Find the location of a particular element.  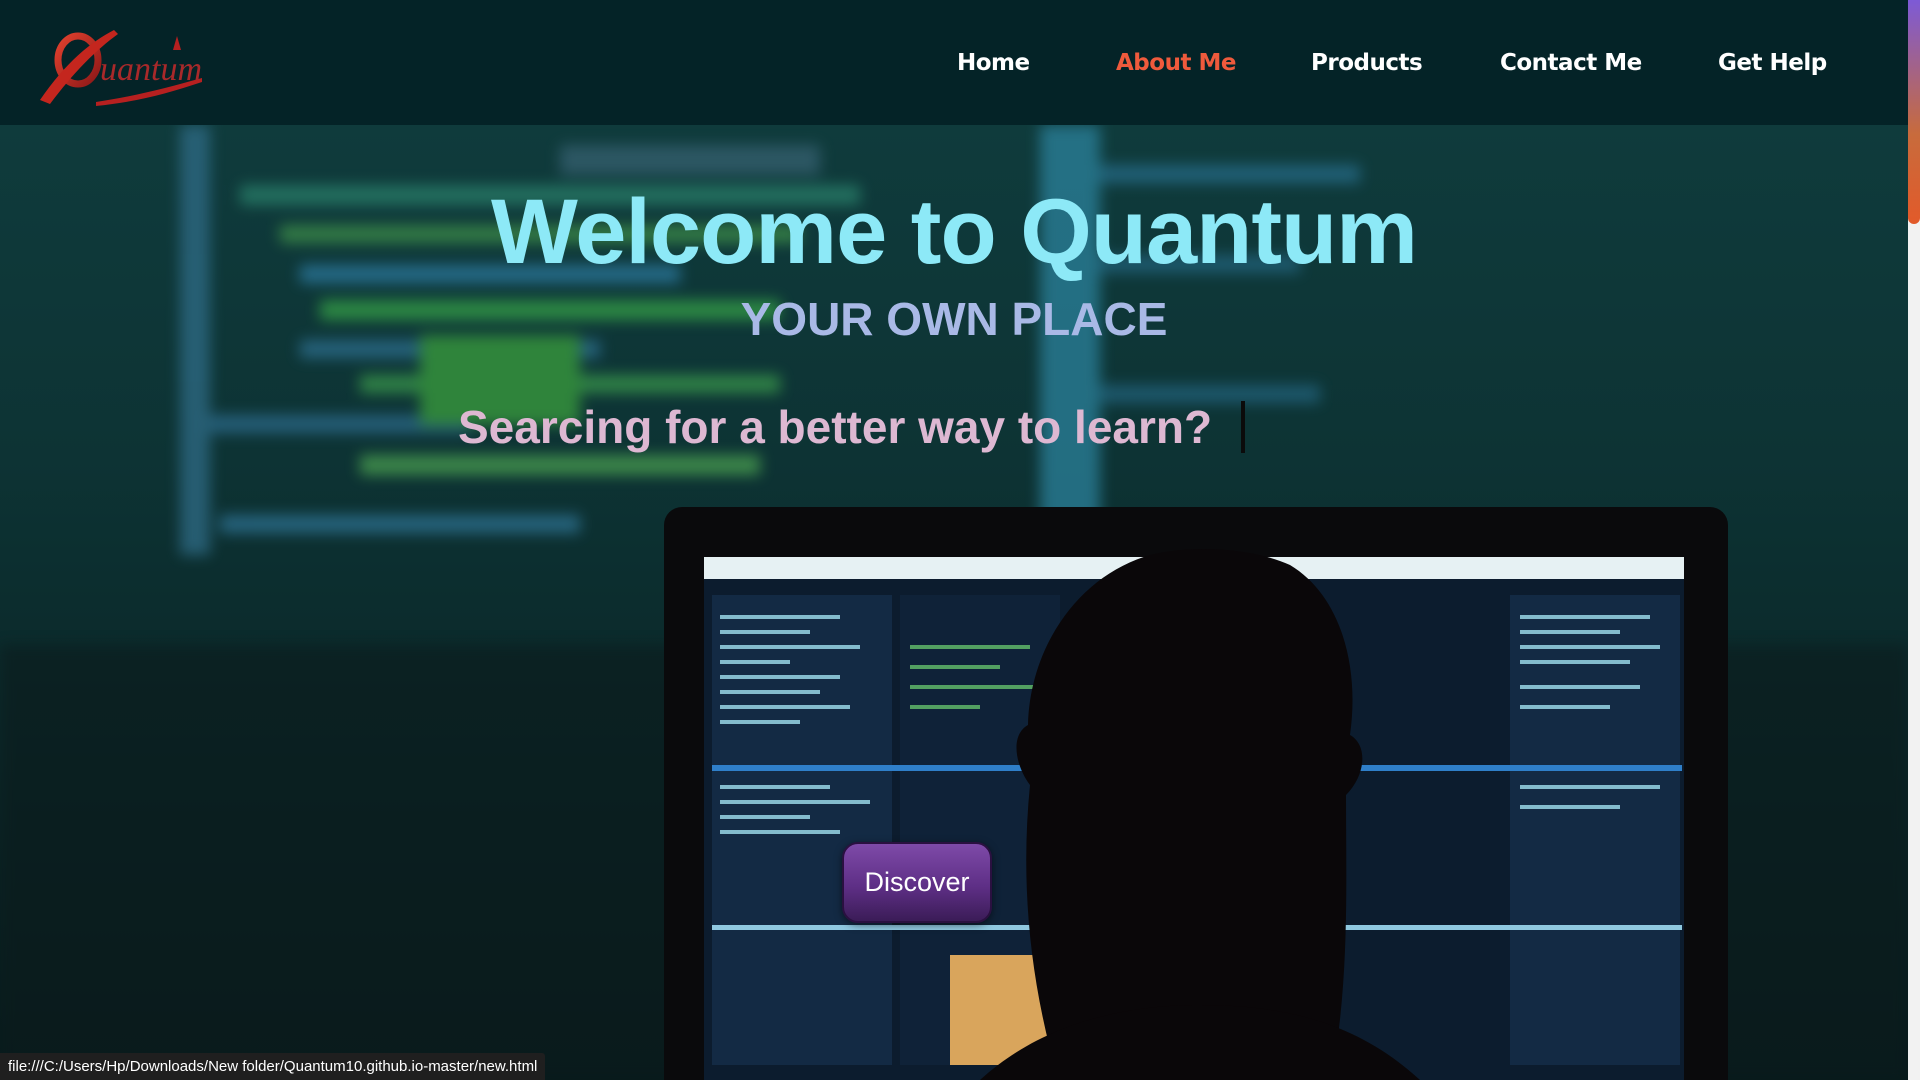

nav-about-me: About Me is located at coordinates (1176, 63).